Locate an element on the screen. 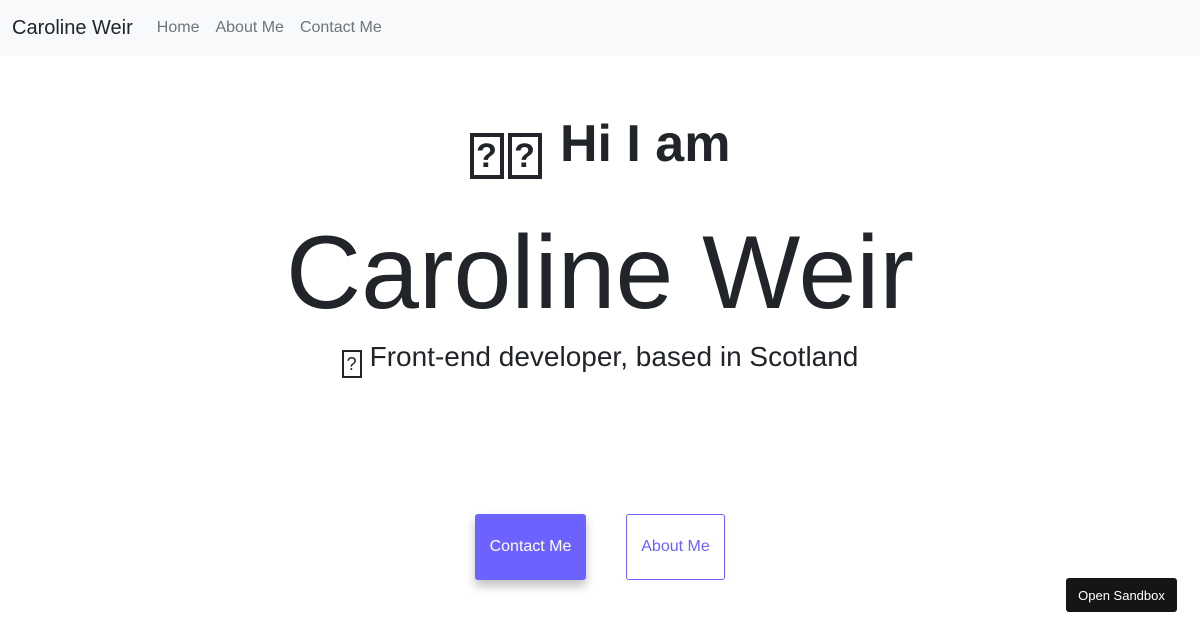 The height and width of the screenshot is (630, 1200). nav-link-about-me: About Me is located at coordinates (249, 28).